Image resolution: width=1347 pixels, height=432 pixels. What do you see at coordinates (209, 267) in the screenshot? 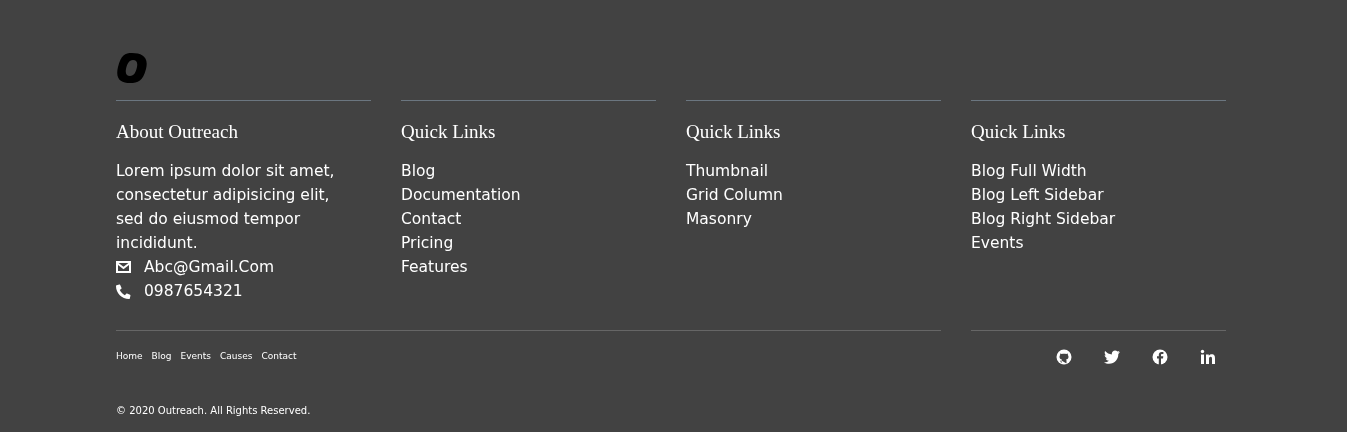
I see `email-link: Abc@Gmail.Com` at bounding box center [209, 267].